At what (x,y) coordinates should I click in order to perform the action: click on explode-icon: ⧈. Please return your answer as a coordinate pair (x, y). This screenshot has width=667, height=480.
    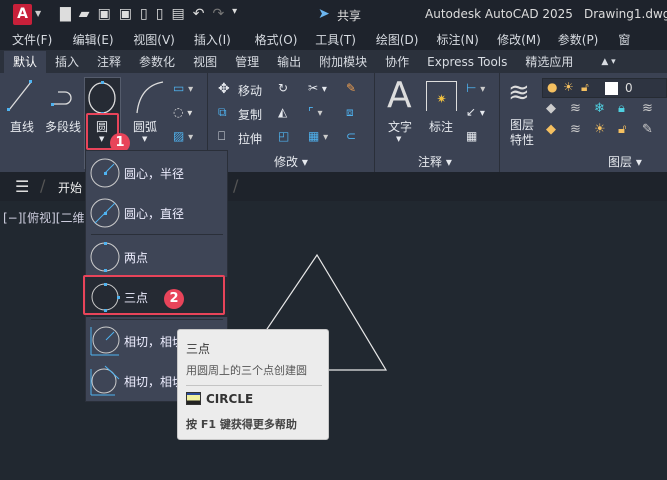
    Looking at the image, I should click on (350, 112).